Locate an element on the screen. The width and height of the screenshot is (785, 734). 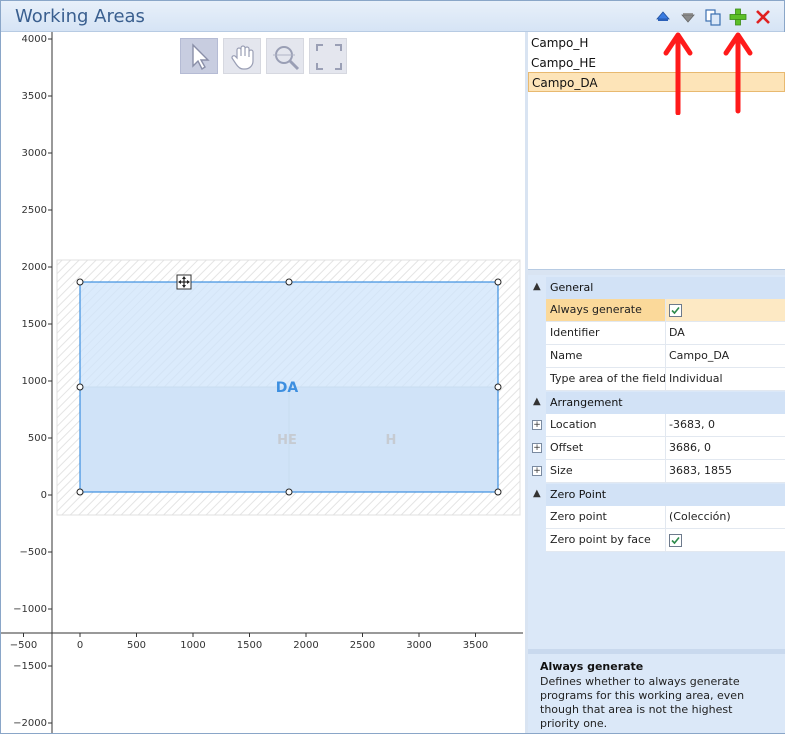
offset-value: 3686, 0 is located at coordinates (725, 448).